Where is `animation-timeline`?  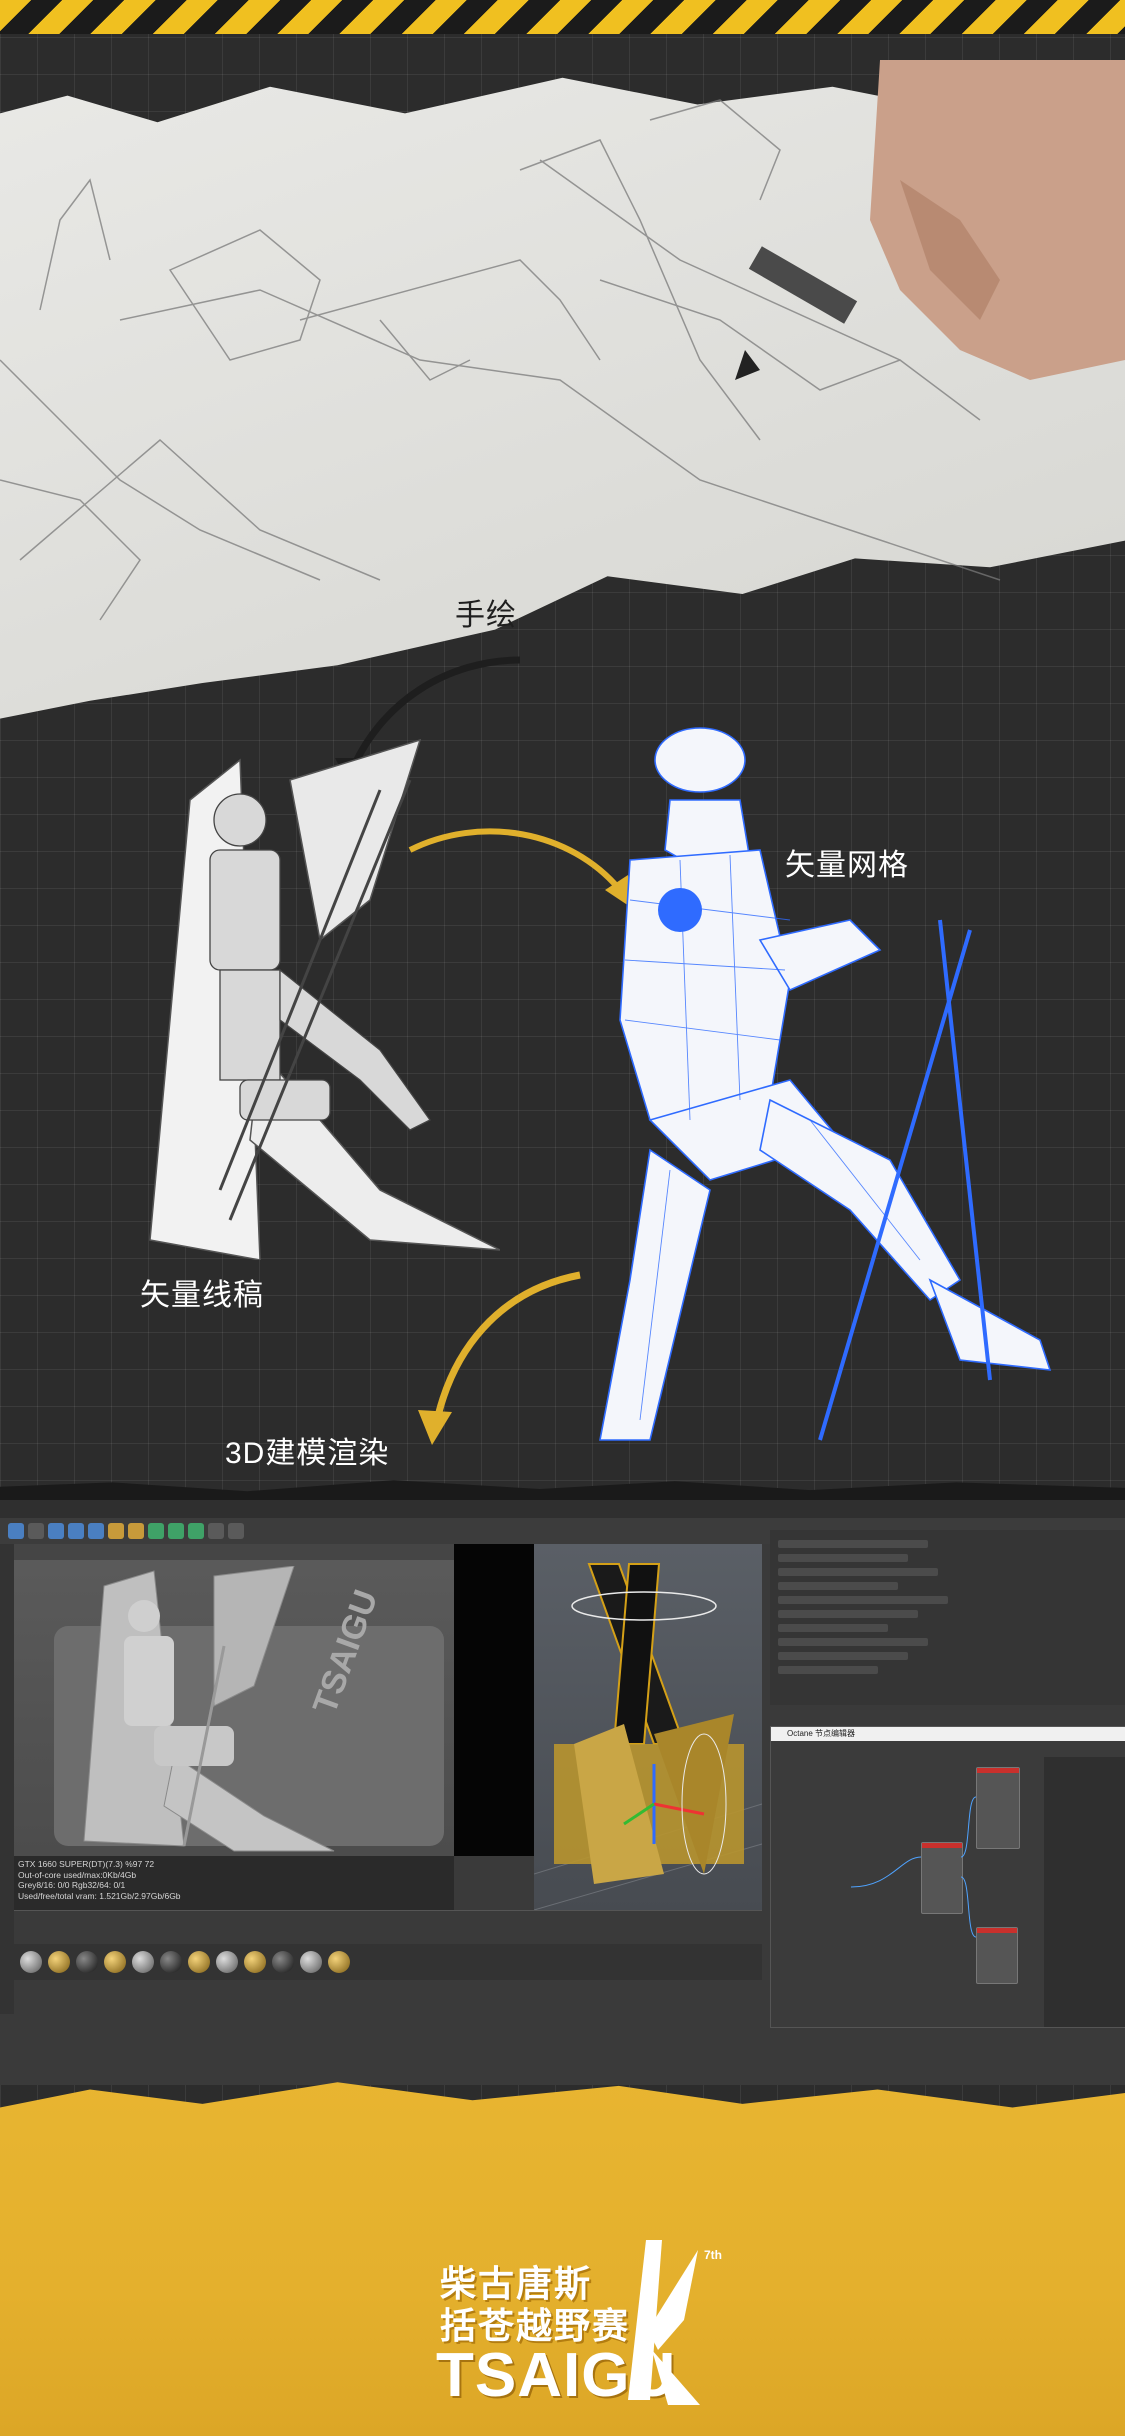 animation-timeline is located at coordinates (388, 1927).